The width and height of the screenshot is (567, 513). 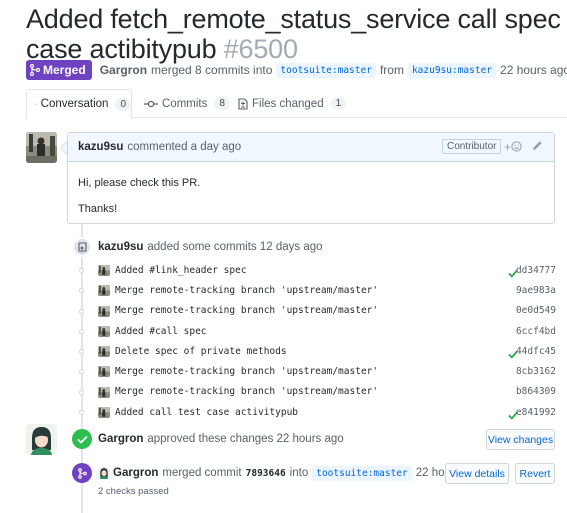 What do you see at coordinates (338, 103) in the screenshot?
I see `tab-files-count: 1` at bounding box center [338, 103].